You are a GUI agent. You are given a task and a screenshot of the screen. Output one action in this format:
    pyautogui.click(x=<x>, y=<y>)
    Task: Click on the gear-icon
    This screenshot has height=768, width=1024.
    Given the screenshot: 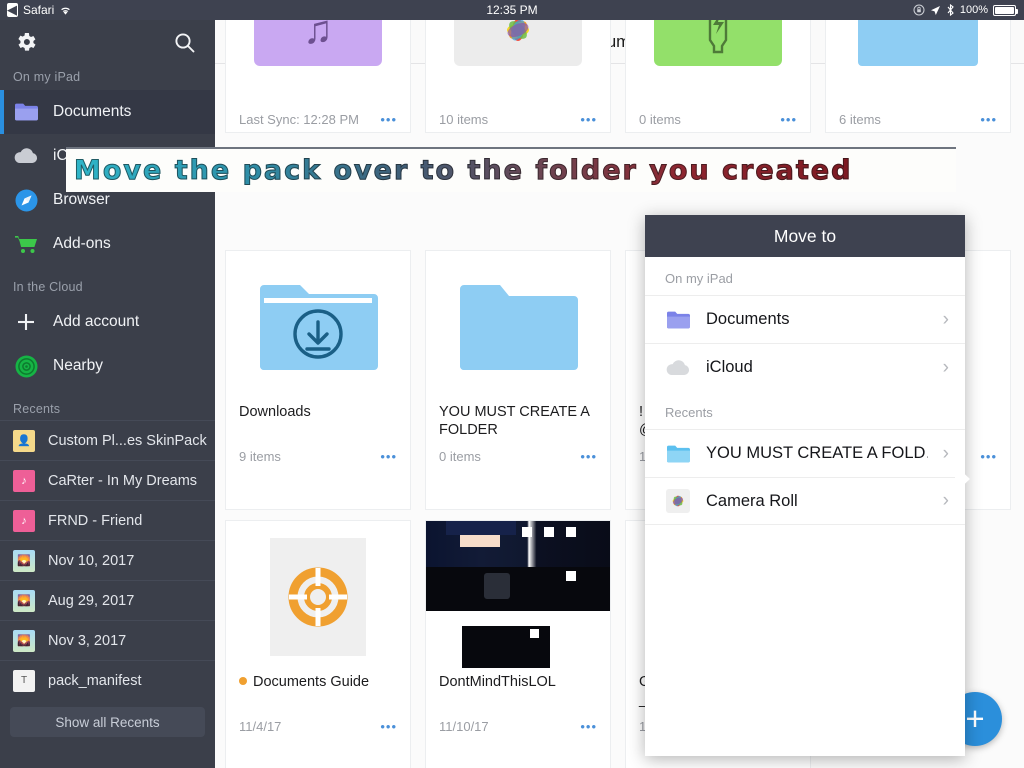 What is the action you would take?
    pyautogui.click(x=26, y=42)
    